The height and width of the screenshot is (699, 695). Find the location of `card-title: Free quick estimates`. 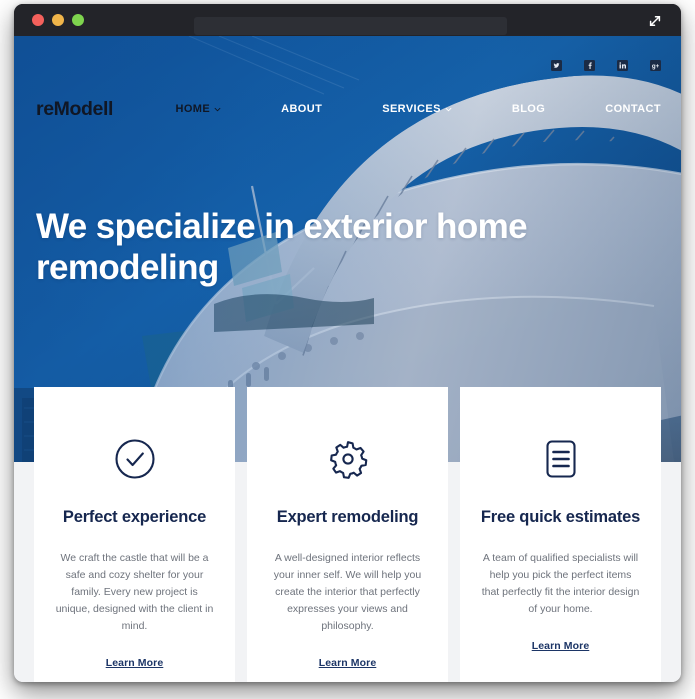

card-title: Free quick estimates is located at coordinates (560, 517).